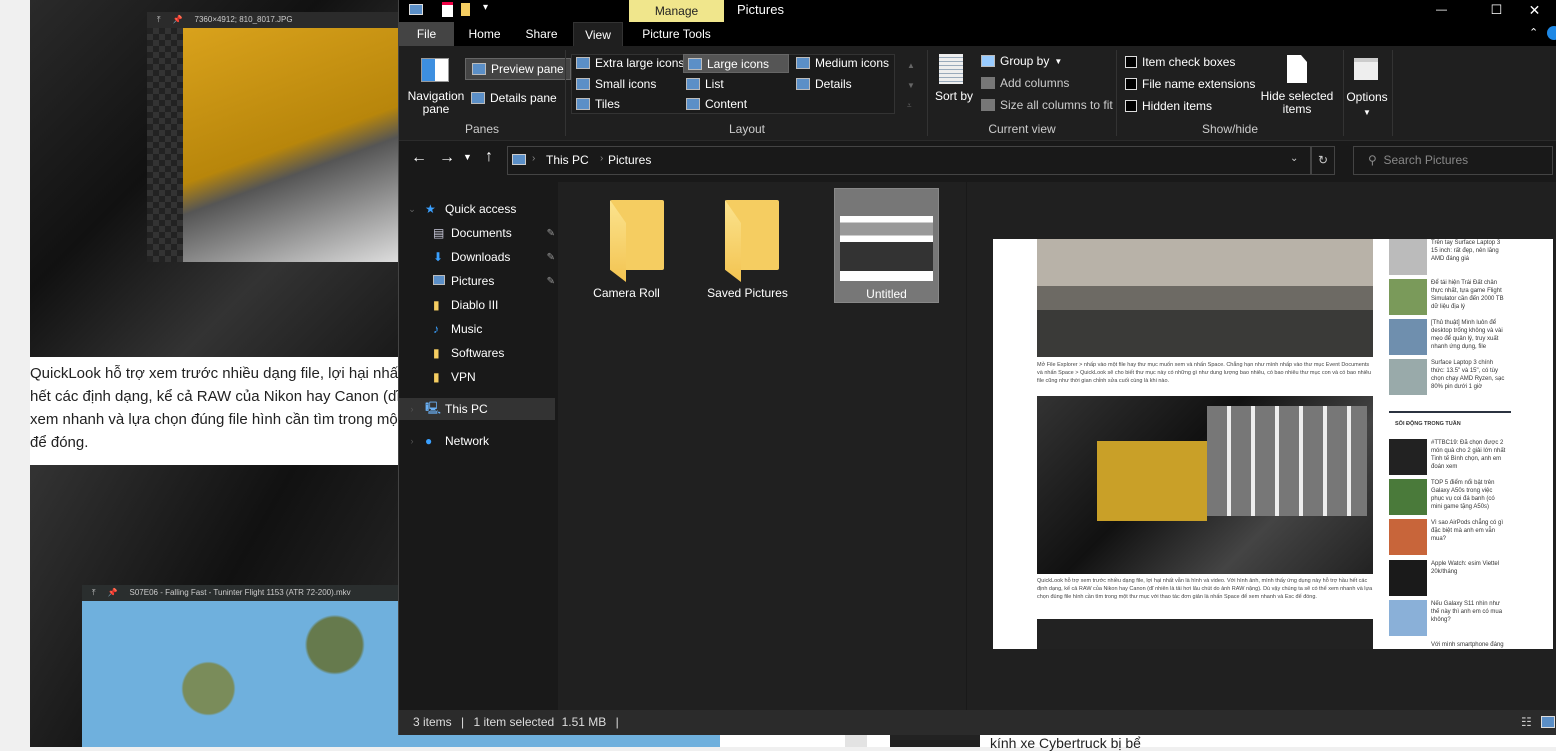 The width and height of the screenshot is (1556, 751). Describe the element at coordinates (954, 96) in the screenshot. I see `sort-by-button: Sort by` at that location.